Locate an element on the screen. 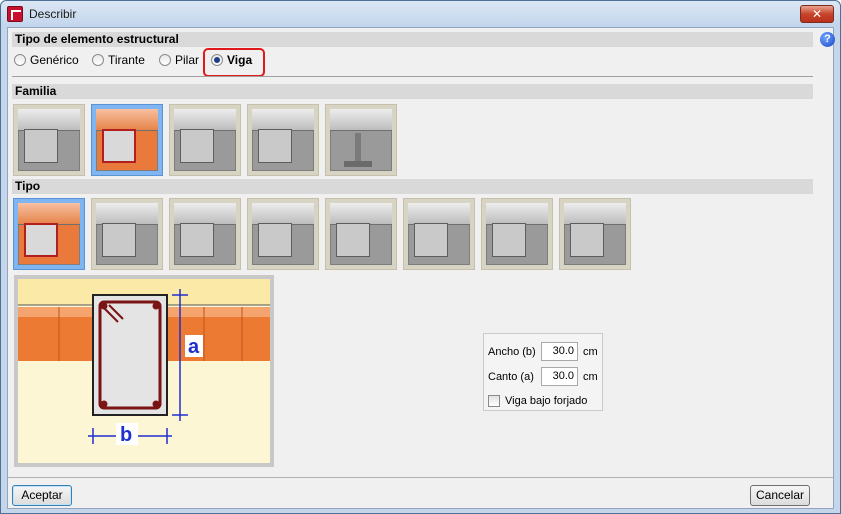  tipo-item-l-section is located at coordinates (205, 234).